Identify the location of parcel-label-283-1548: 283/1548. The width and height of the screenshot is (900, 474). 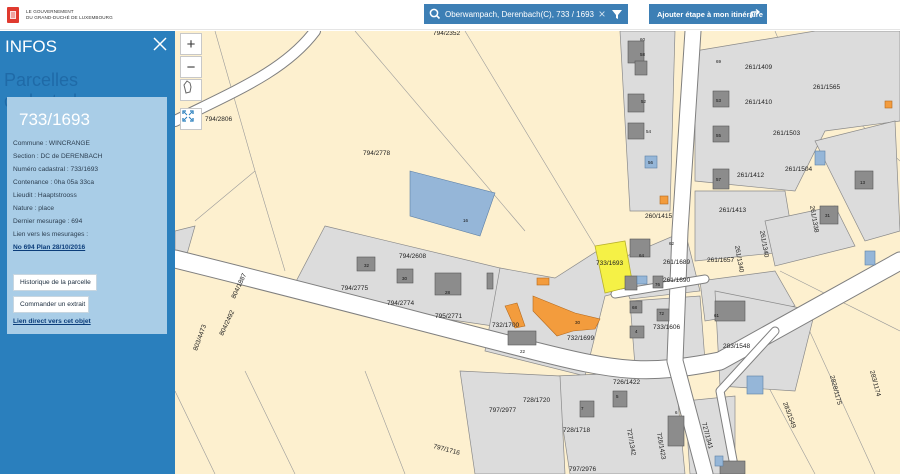
(736, 346).